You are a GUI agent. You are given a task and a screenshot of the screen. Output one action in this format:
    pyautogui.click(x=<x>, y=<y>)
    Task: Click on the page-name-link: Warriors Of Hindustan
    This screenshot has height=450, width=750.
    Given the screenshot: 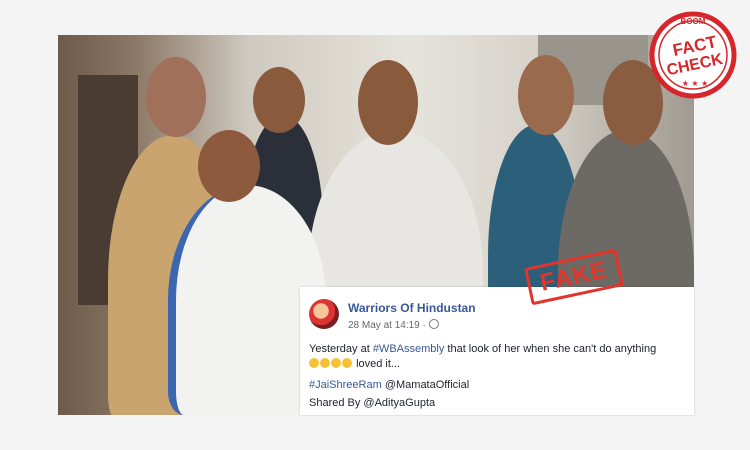 What is the action you would take?
    pyautogui.click(x=412, y=308)
    